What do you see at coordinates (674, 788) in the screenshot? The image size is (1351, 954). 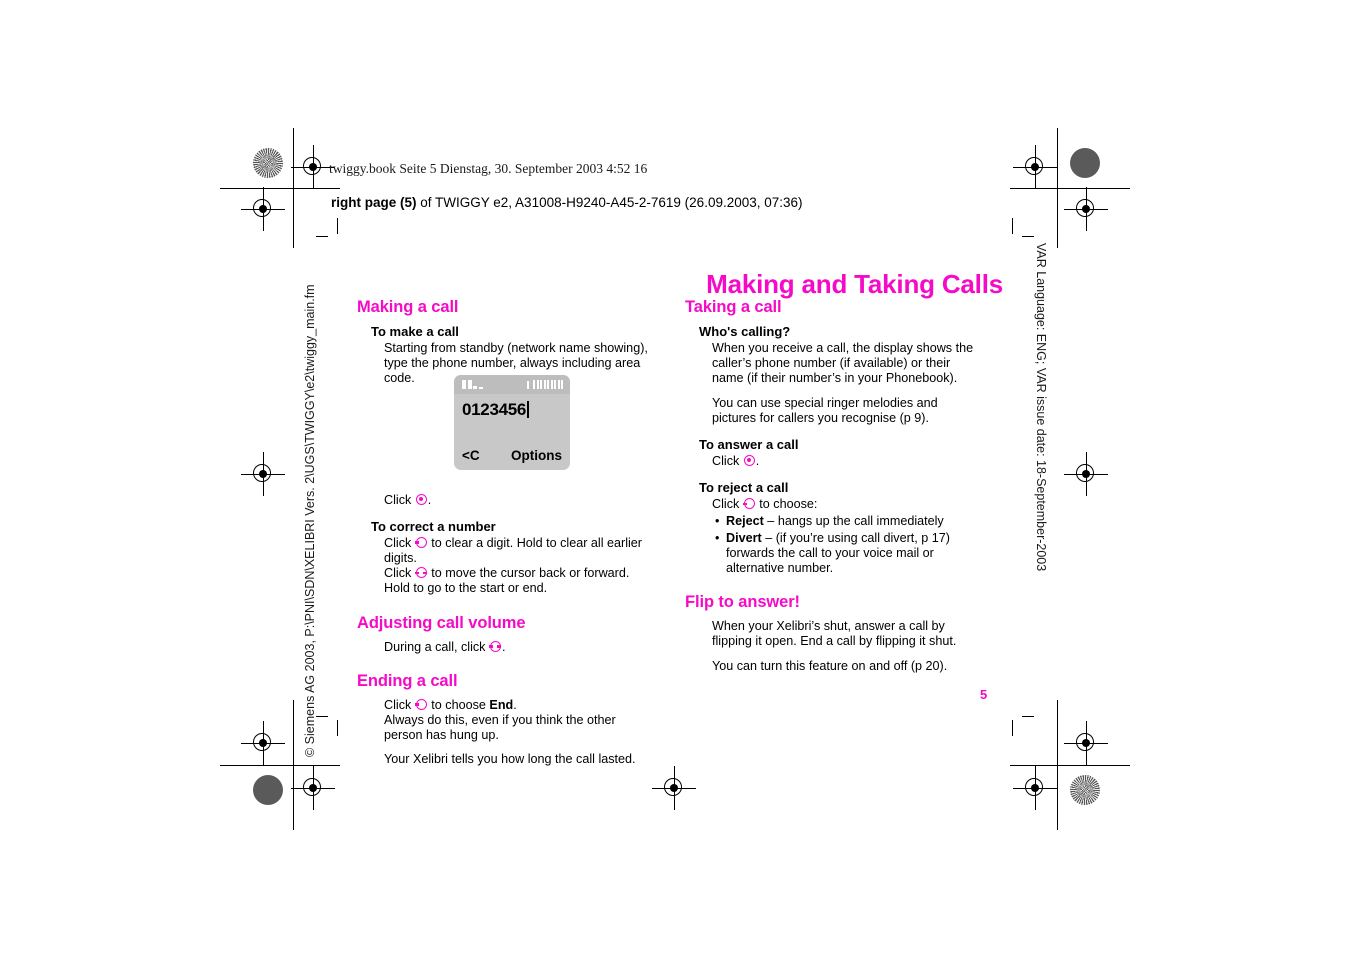 I see `registration-target-bottom-center` at bounding box center [674, 788].